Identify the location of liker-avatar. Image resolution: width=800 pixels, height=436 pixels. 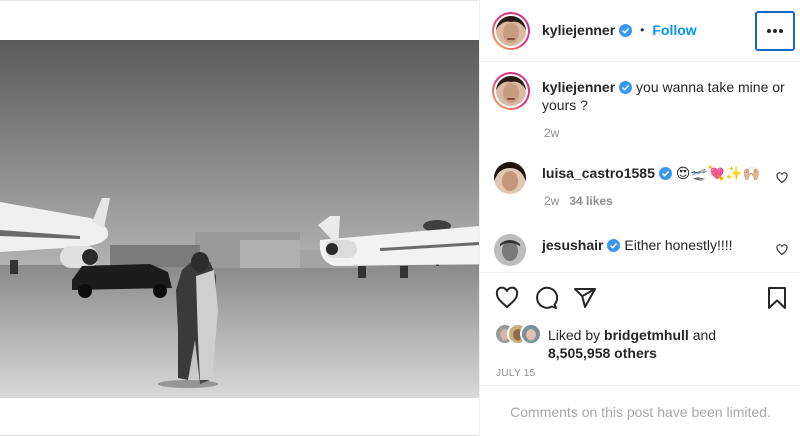
(531, 334).